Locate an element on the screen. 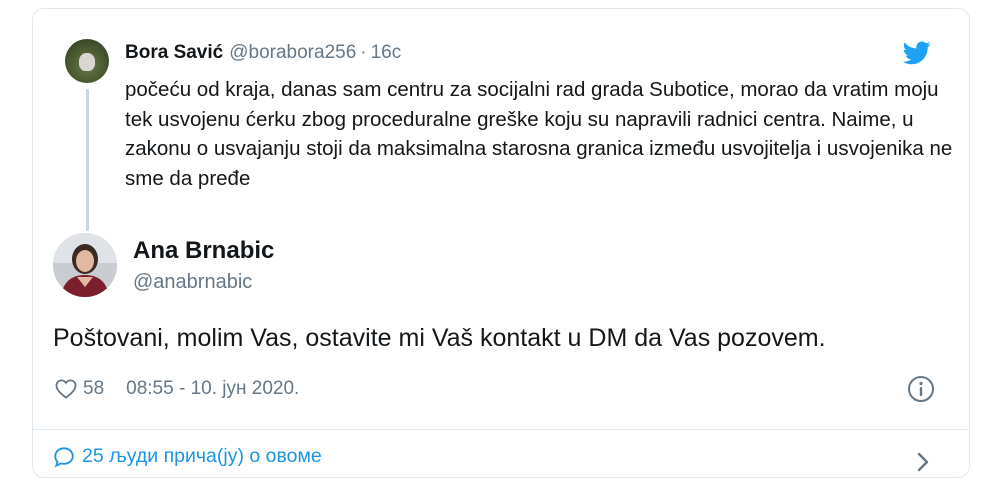 The width and height of the screenshot is (1000, 484). main-user-handle: @anabrnabic is located at coordinates (192, 282).